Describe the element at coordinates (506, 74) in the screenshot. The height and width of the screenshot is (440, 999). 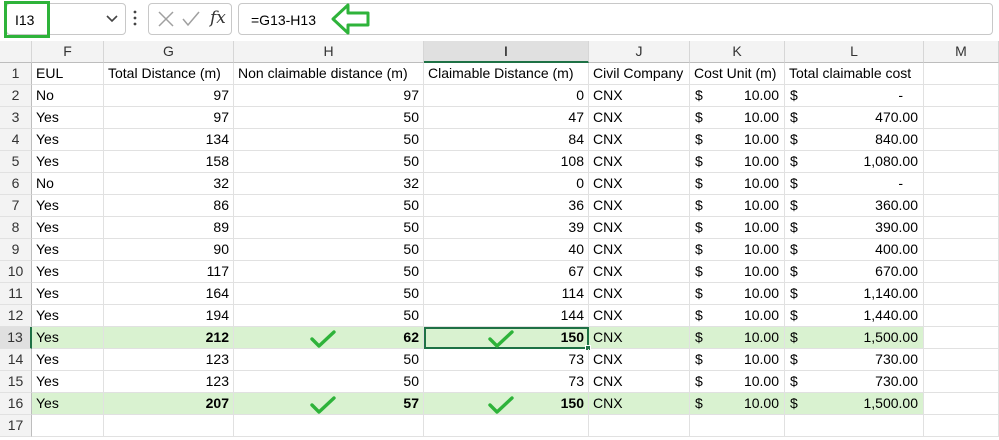
I see `header-cell-i: Claimable Distance (m)` at that location.